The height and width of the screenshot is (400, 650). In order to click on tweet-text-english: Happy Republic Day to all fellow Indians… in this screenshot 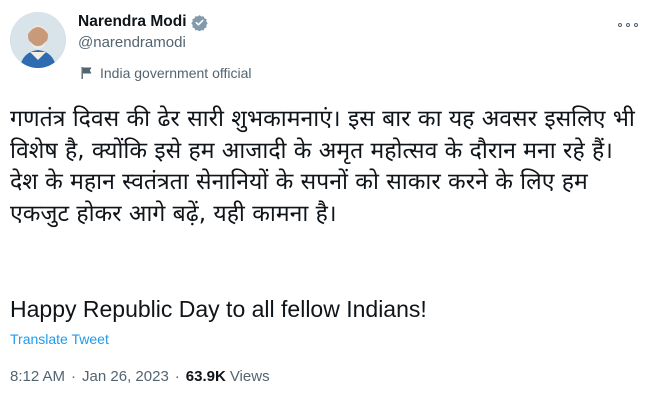, I will do `click(218, 309)`.